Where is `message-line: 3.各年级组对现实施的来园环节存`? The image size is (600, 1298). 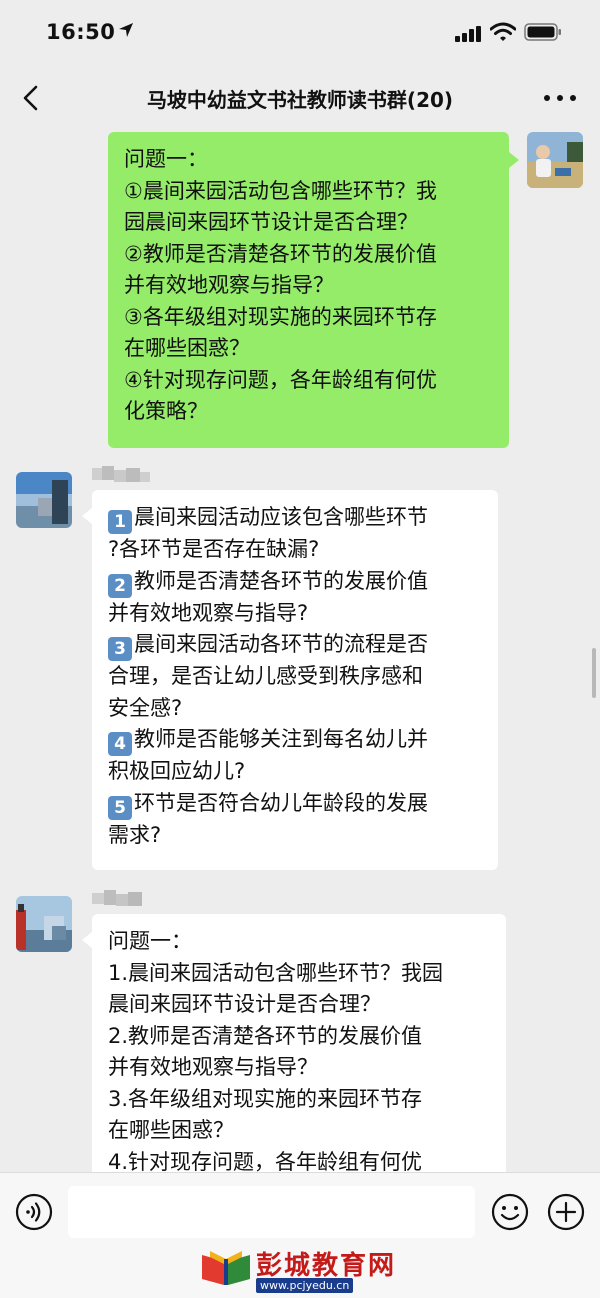
message-line: 3.各年级组对现实施的来园环节存 is located at coordinates (265, 1098).